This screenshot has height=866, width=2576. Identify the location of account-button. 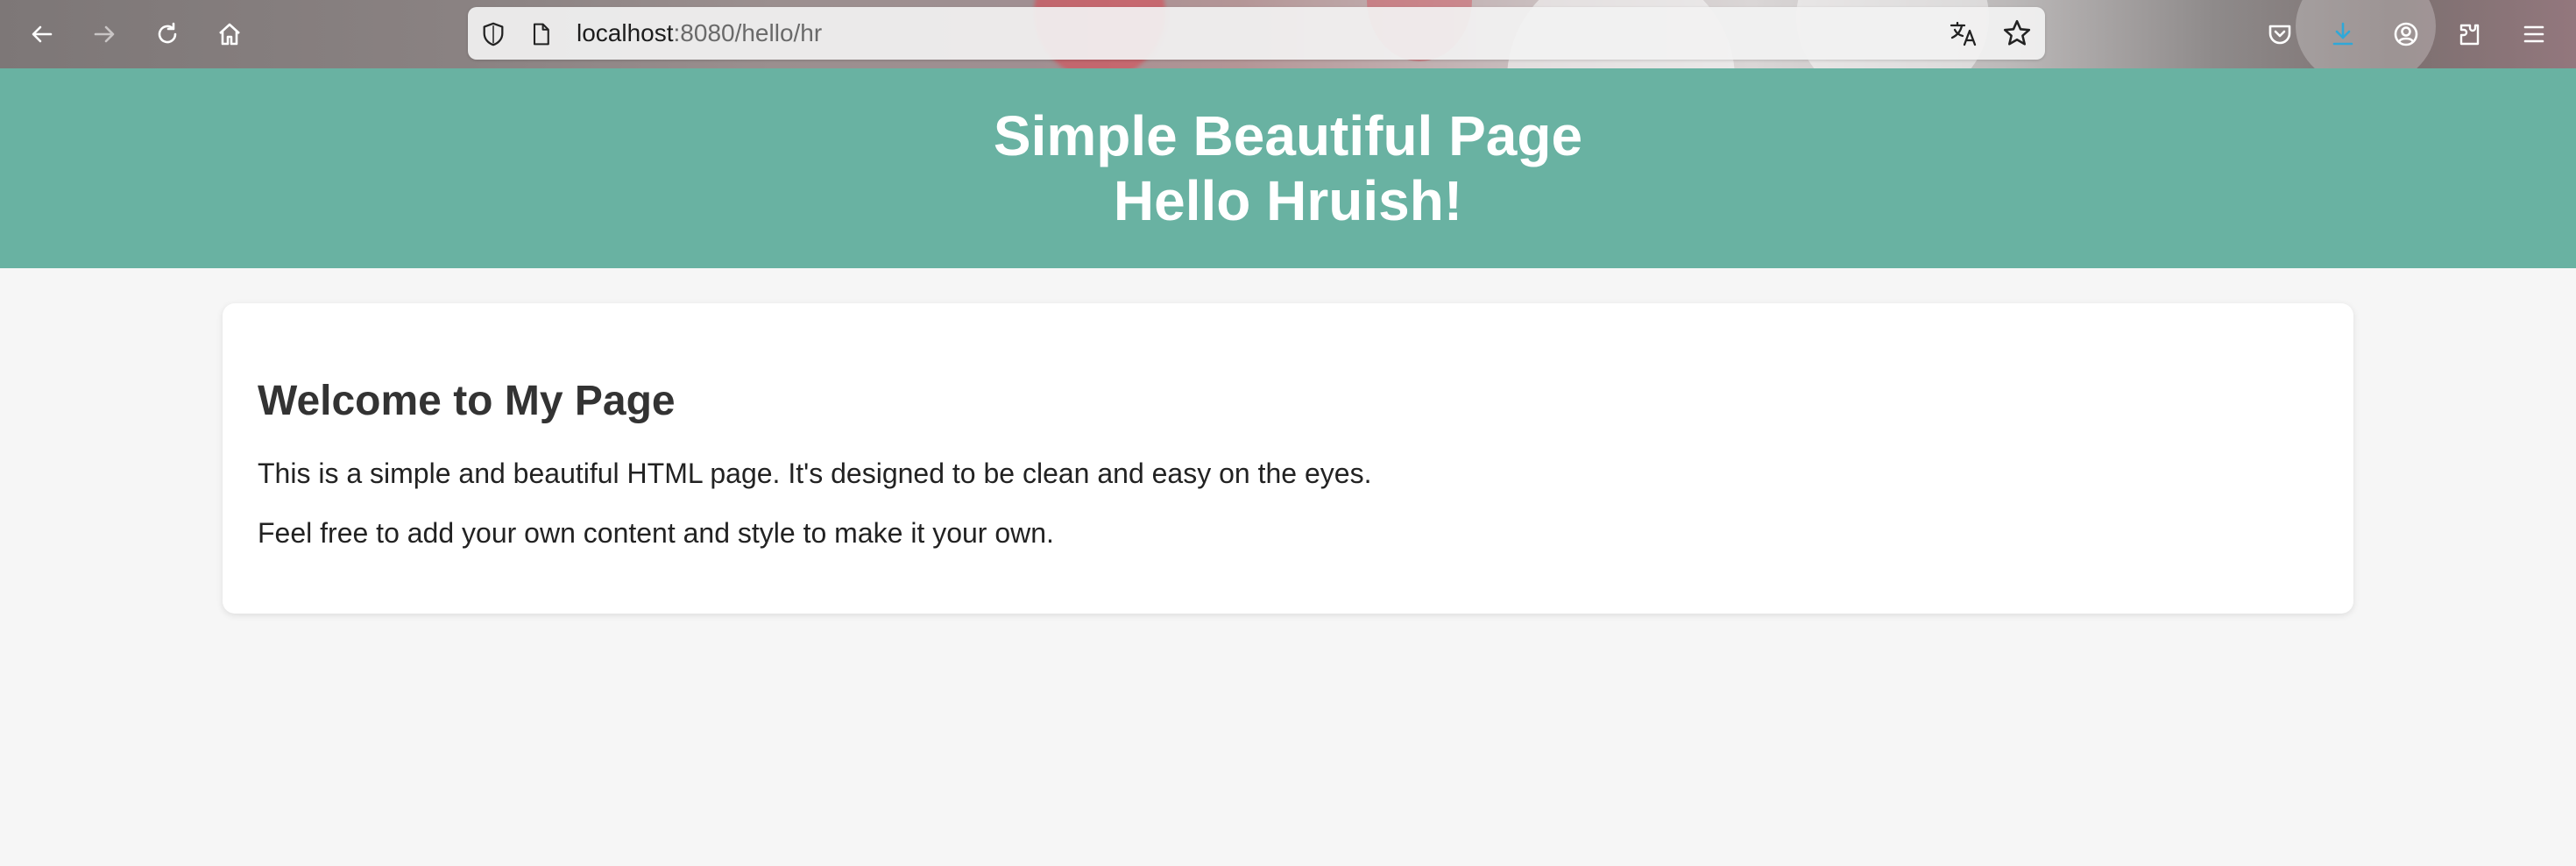
(2406, 34).